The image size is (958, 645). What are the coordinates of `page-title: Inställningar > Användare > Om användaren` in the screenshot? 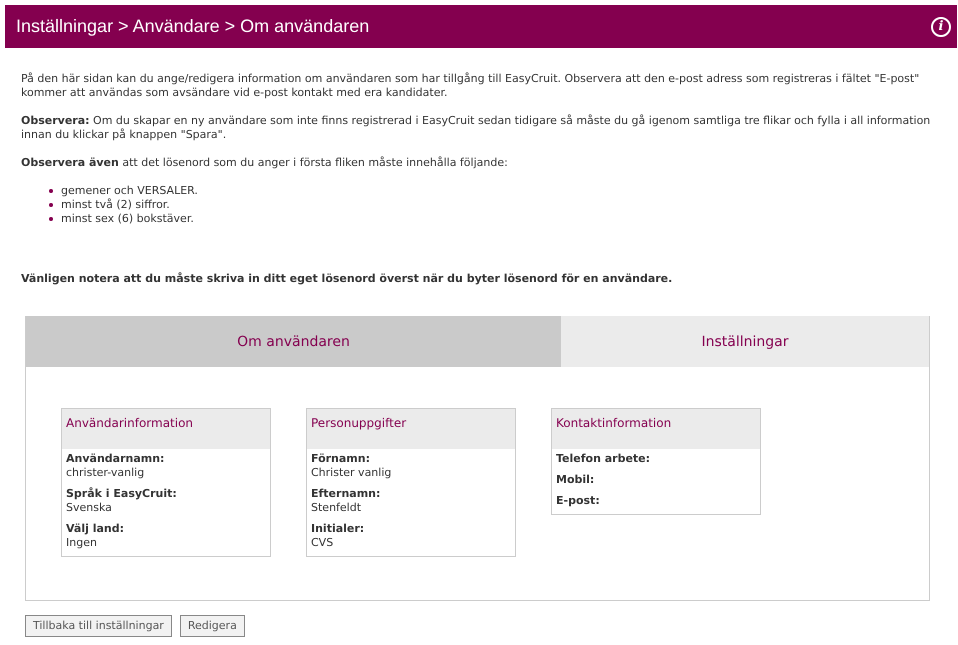 It's located at (193, 26).